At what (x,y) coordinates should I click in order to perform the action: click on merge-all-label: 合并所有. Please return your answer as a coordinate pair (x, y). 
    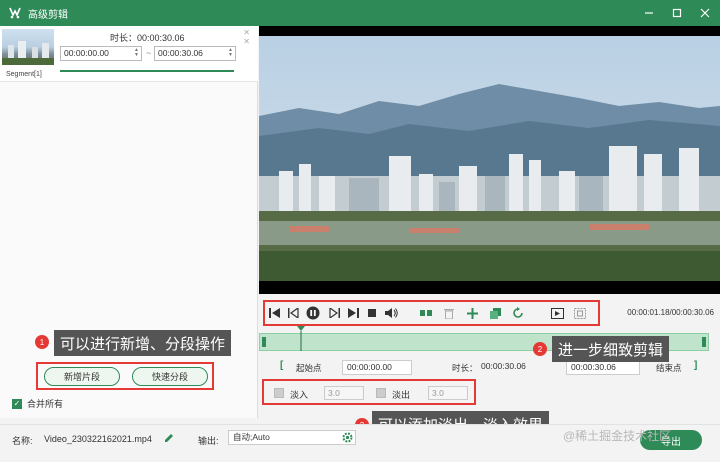
    Looking at the image, I should click on (45, 404).